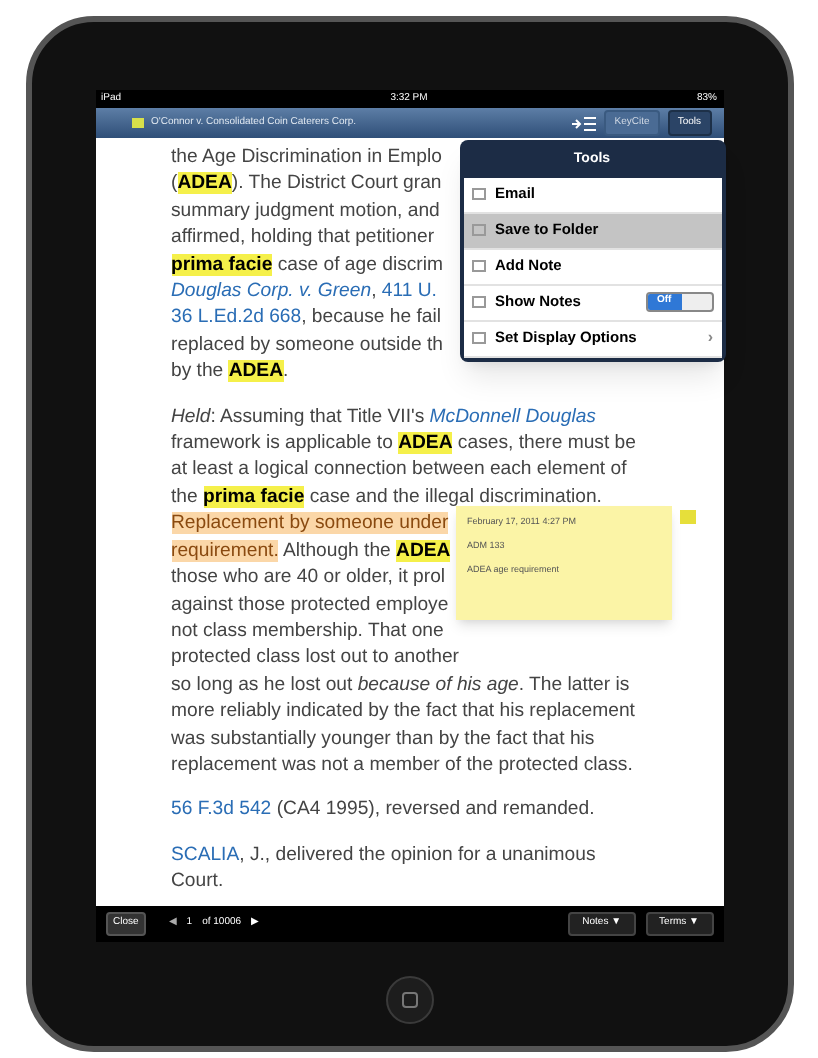 The image size is (818, 1058). I want to click on home-button, so click(409, 1000).